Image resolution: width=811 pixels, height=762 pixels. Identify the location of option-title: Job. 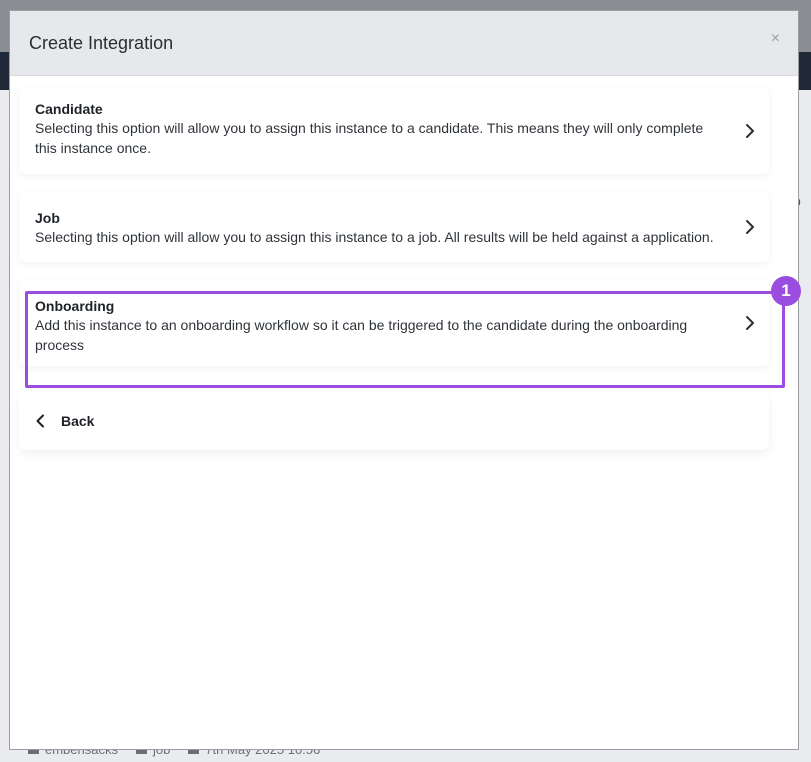
(47, 218).